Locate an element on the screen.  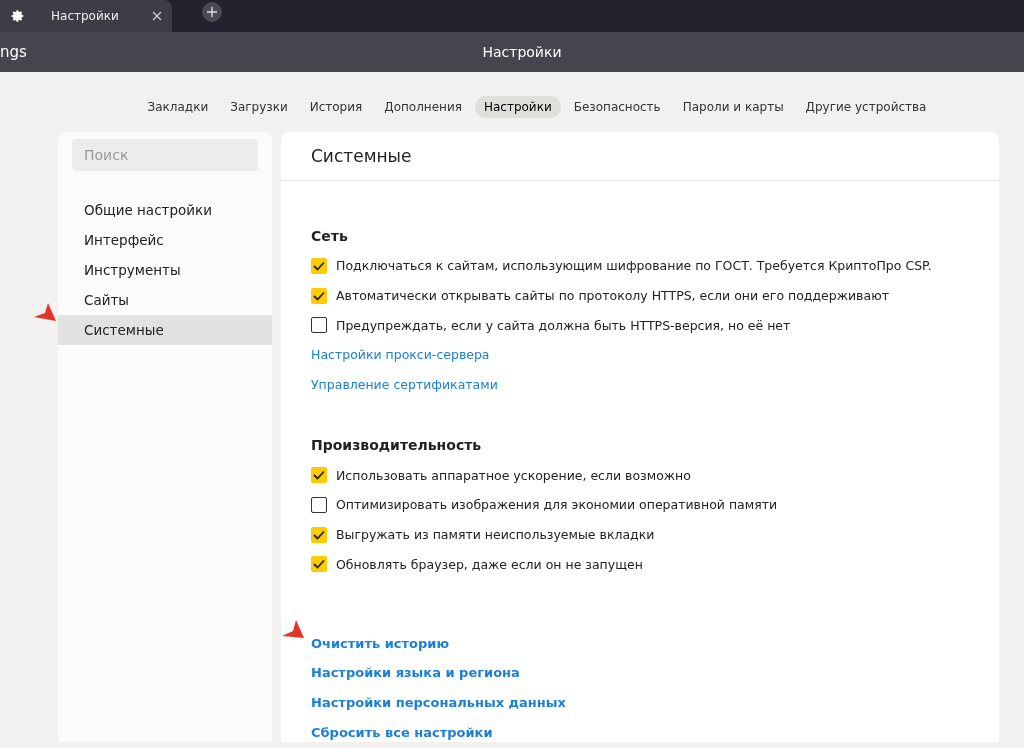
tab-title: Настройки is located at coordinates (85, 16).